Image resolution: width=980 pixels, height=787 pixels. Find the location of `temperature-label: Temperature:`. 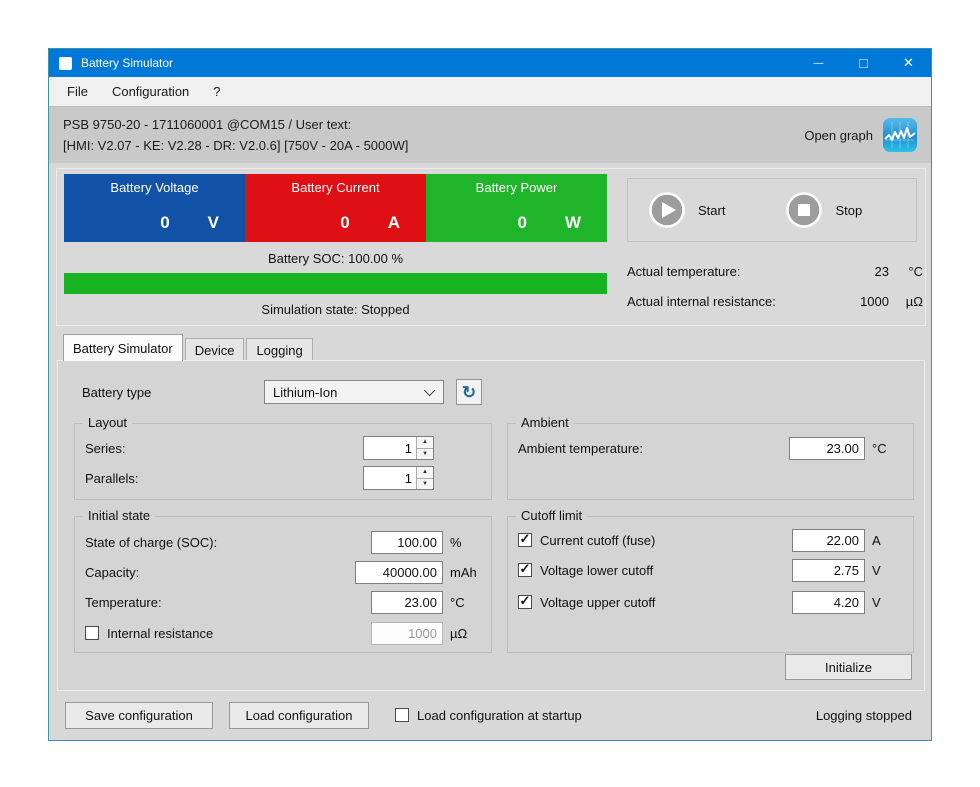

temperature-label: Temperature: is located at coordinates (123, 602).